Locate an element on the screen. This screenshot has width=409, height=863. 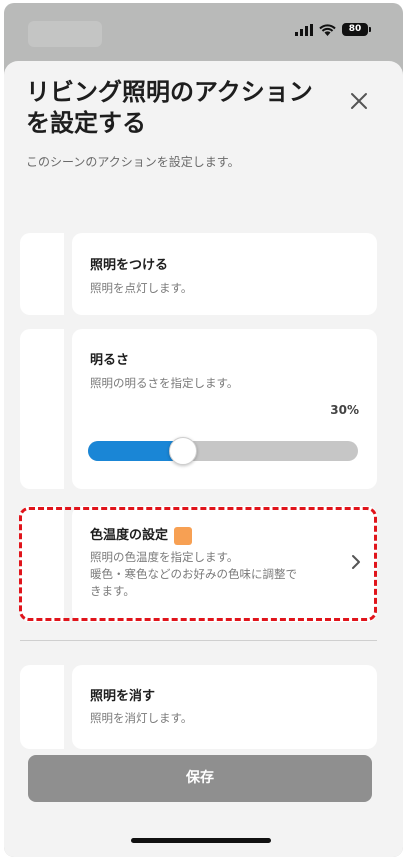
battery-level: 80 is located at coordinates (355, 29).